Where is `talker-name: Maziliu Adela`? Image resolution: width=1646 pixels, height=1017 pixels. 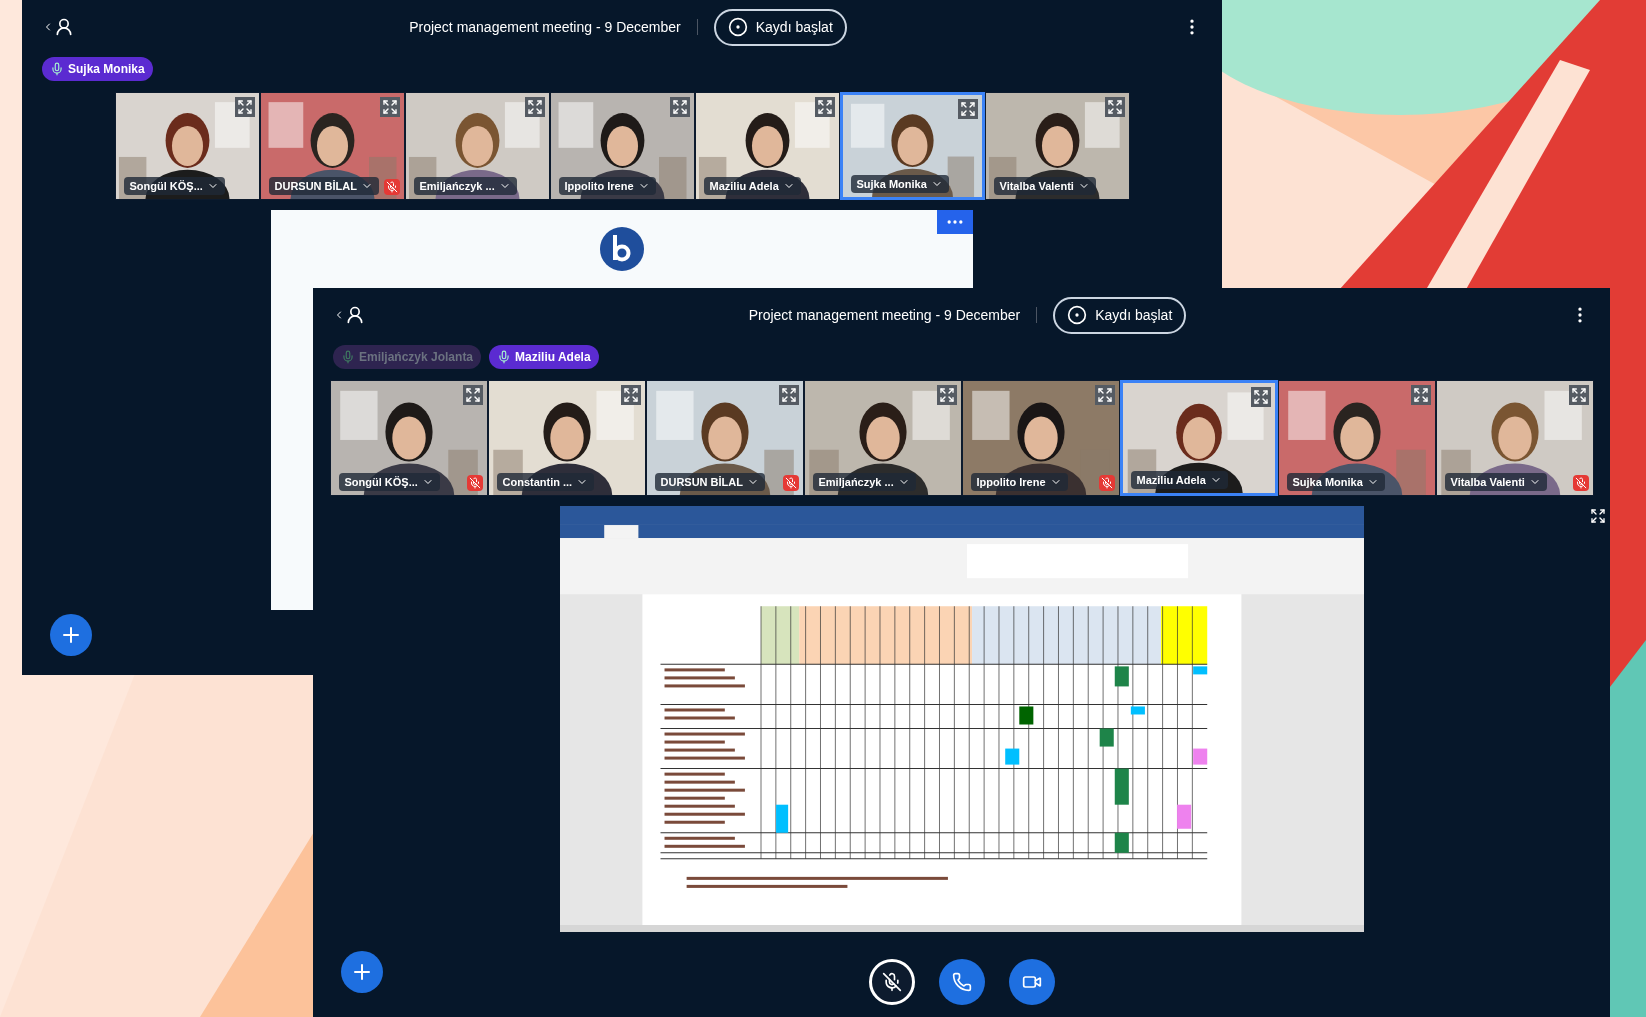
talker-name: Maziliu Adela is located at coordinates (553, 357).